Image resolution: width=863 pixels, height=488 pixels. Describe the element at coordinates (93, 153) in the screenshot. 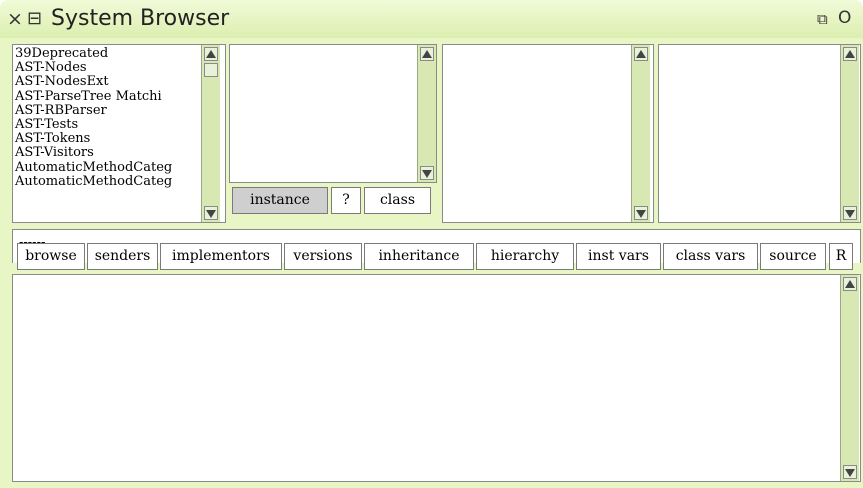

I see `list-item: AST-Visitors` at that location.